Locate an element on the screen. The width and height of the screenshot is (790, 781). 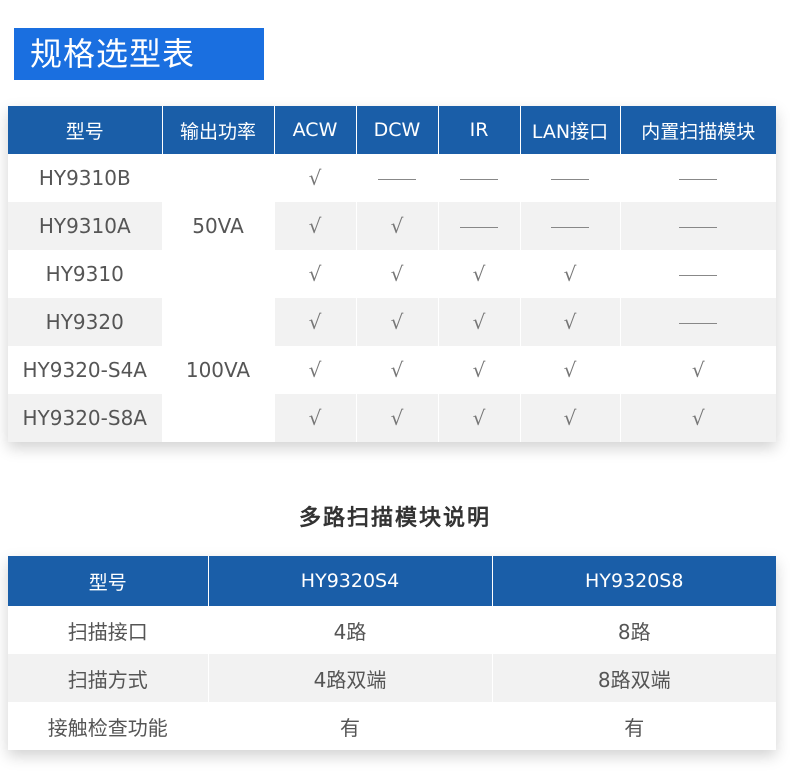
scan-s4-cell: 有 is located at coordinates (350, 726).